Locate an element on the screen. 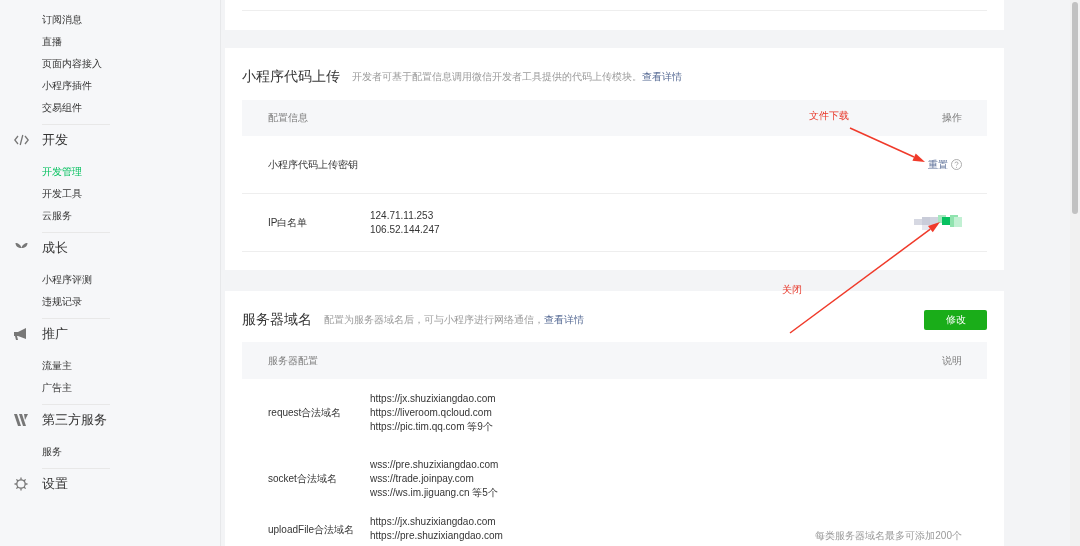  logo-icon is located at coordinates (21, 420).